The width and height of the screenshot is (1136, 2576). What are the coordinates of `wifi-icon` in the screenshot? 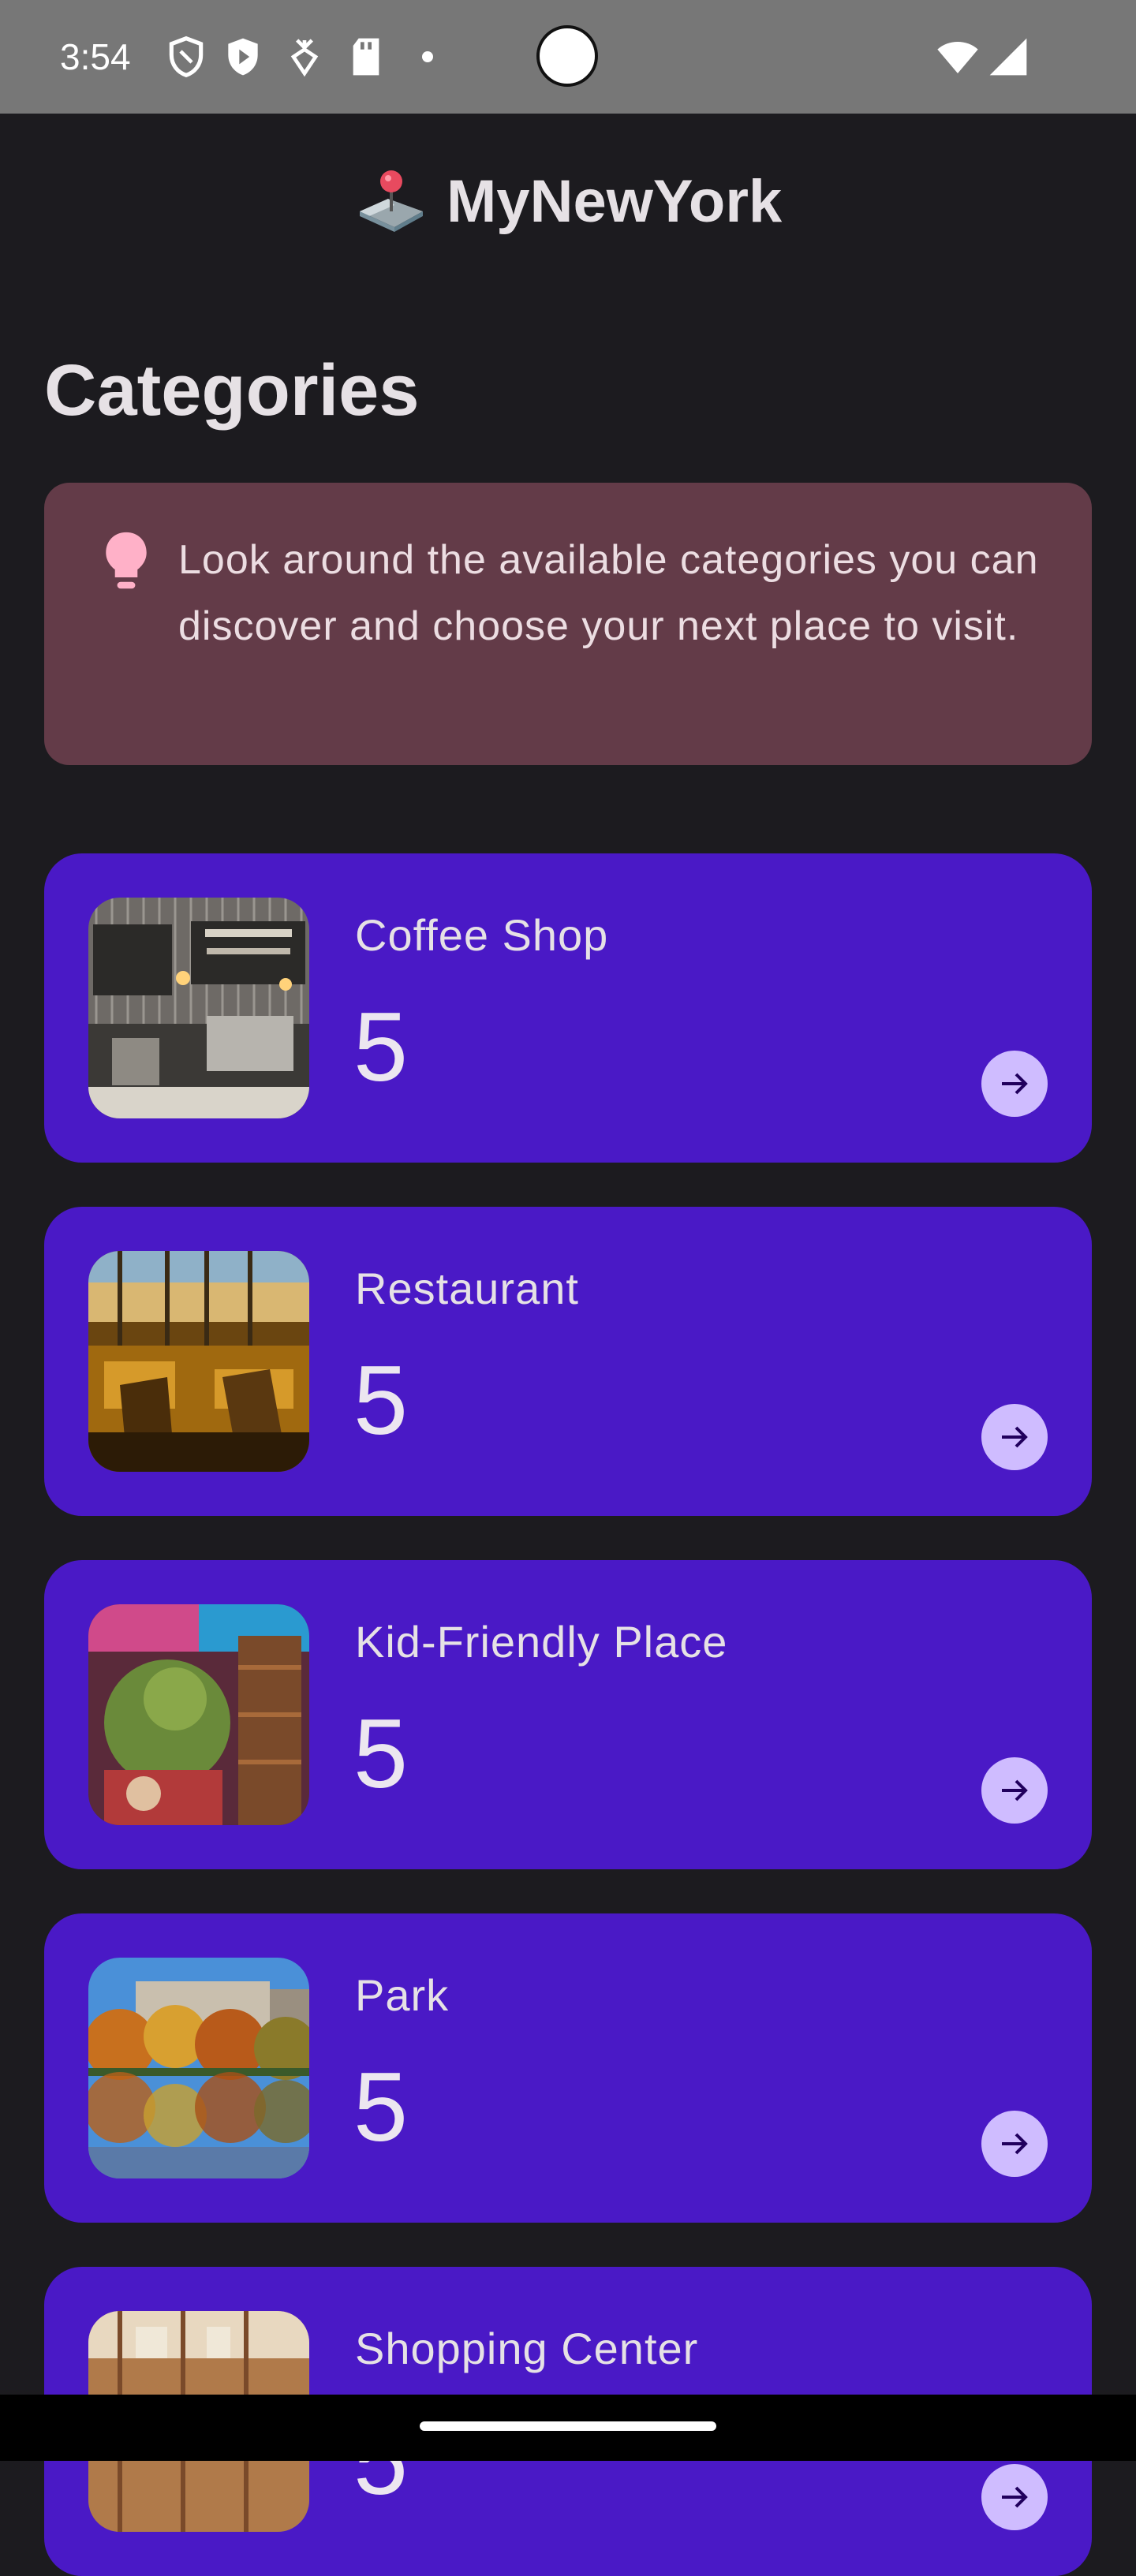 It's located at (957, 57).